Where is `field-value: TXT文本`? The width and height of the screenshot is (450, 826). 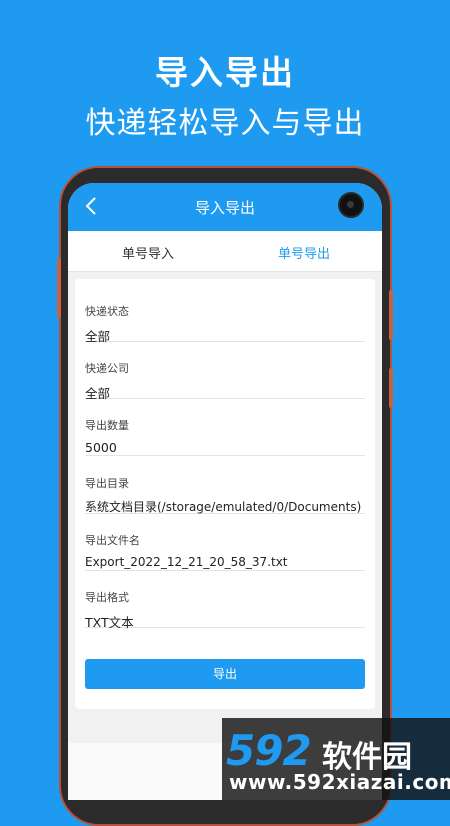
field-value: TXT文本 is located at coordinates (109, 622).